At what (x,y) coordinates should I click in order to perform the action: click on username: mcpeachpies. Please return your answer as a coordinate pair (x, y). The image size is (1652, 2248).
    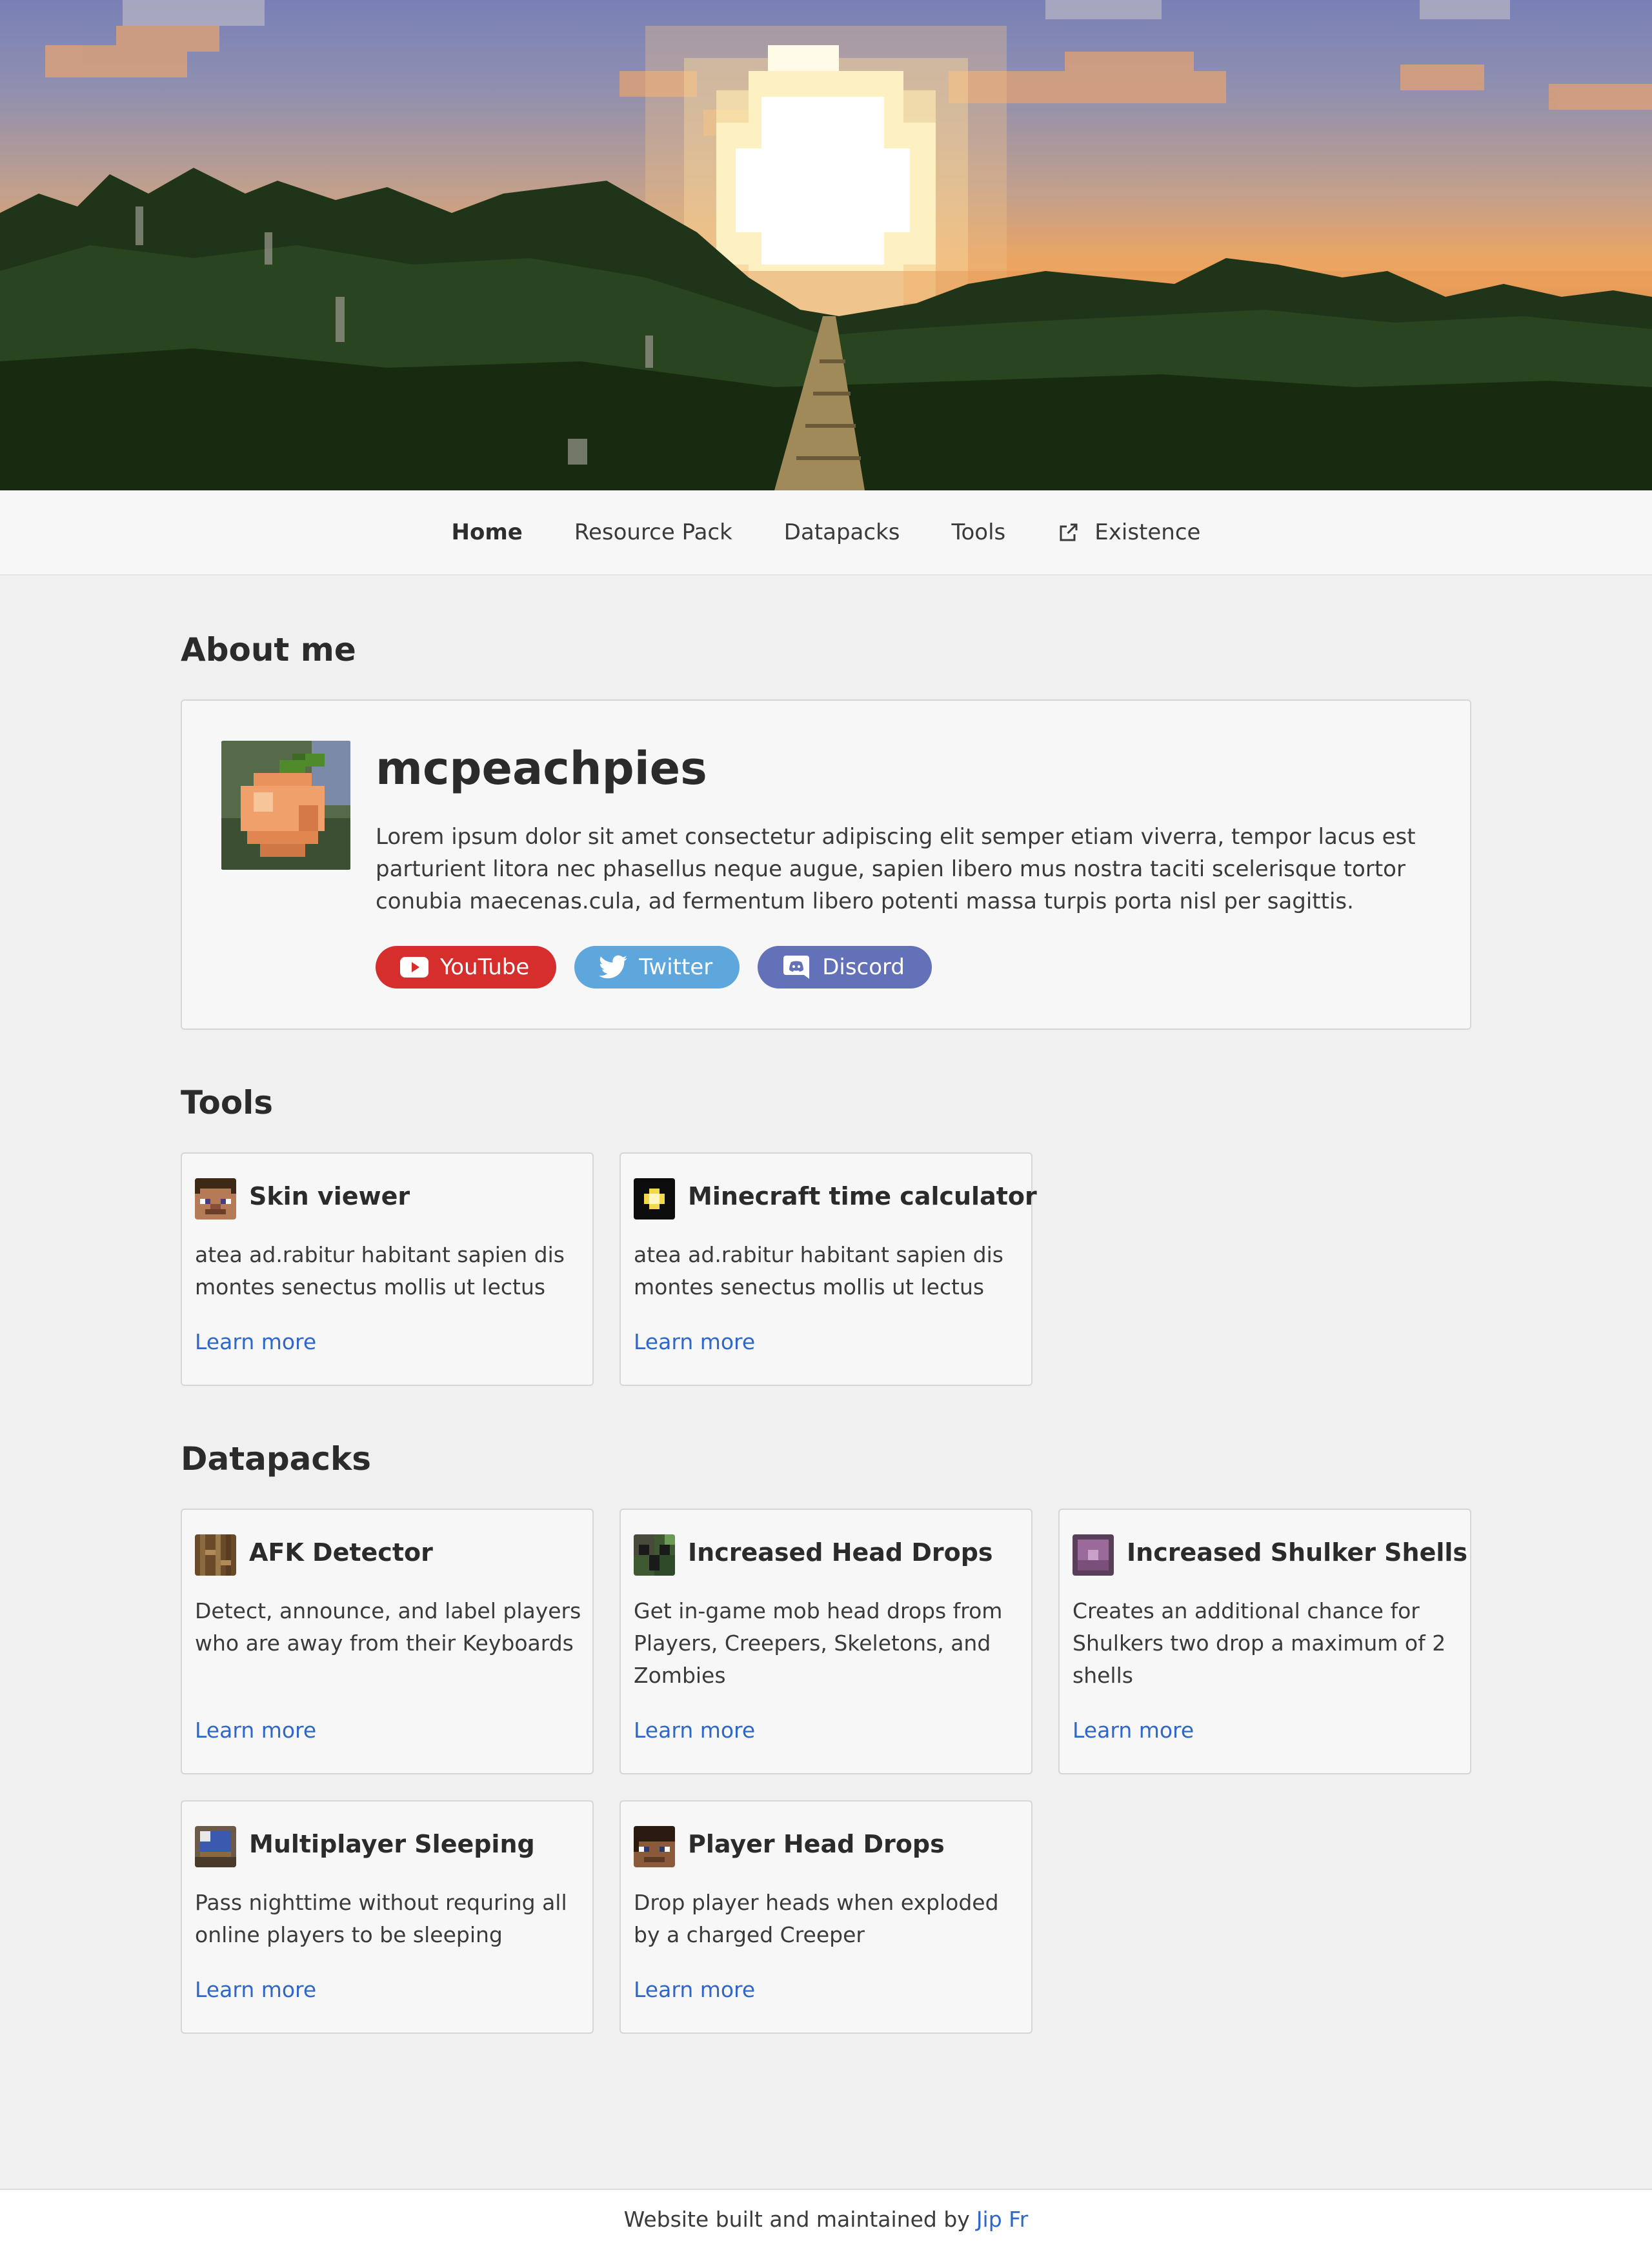
    Looking at the image, I should click on (541, 768).